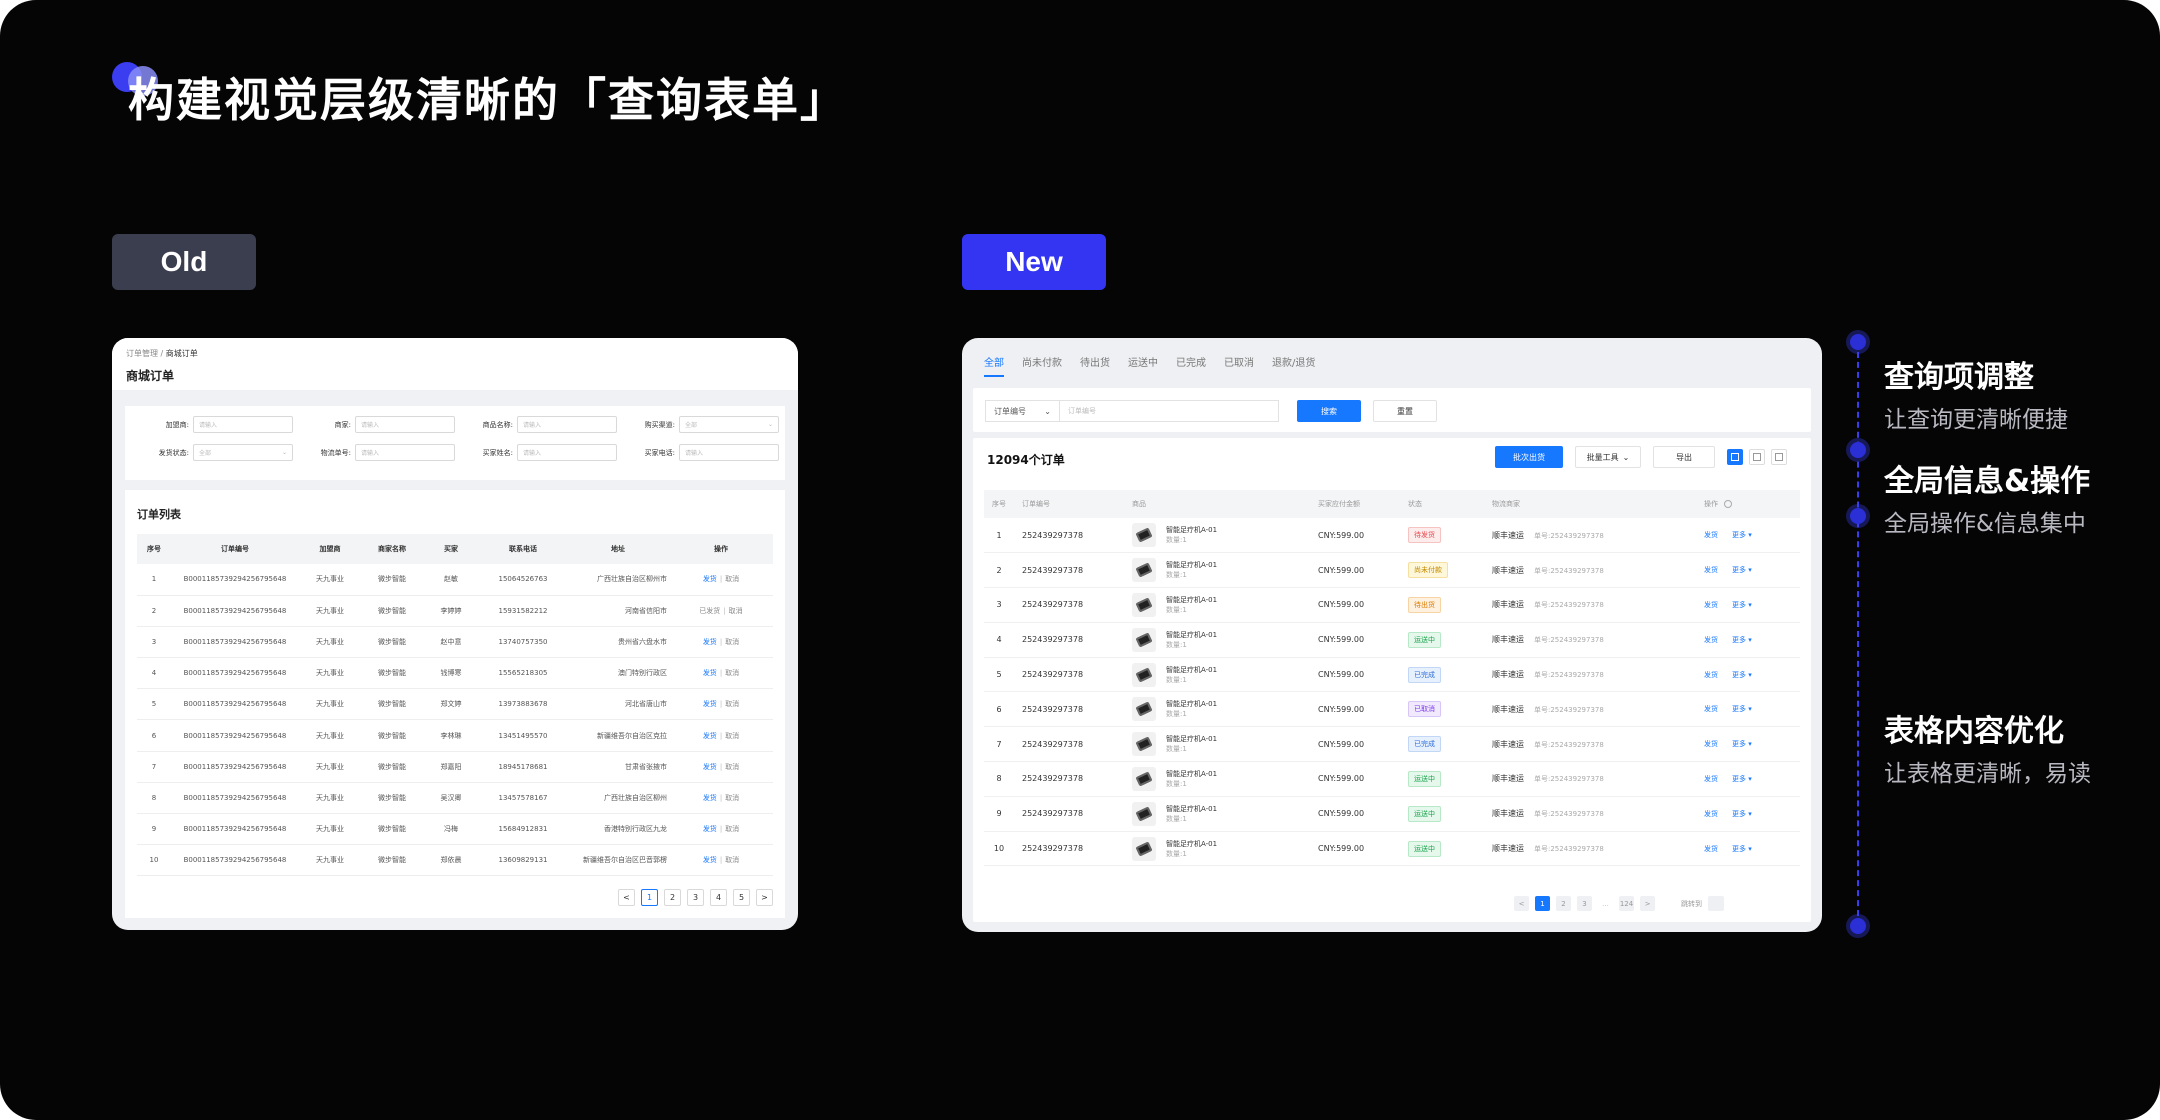 This screenshot has width=2160, height=1120. Describe the element at coordinates (1735, 457) in the screenshot. I see `list-view-icon` at that location.